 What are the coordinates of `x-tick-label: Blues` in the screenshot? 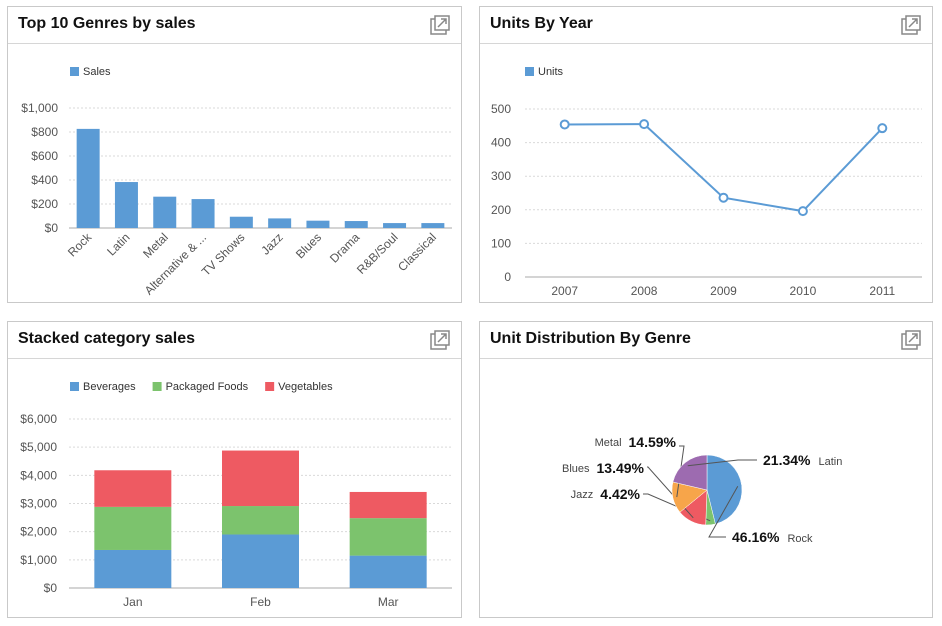 It's located at (308, 245).